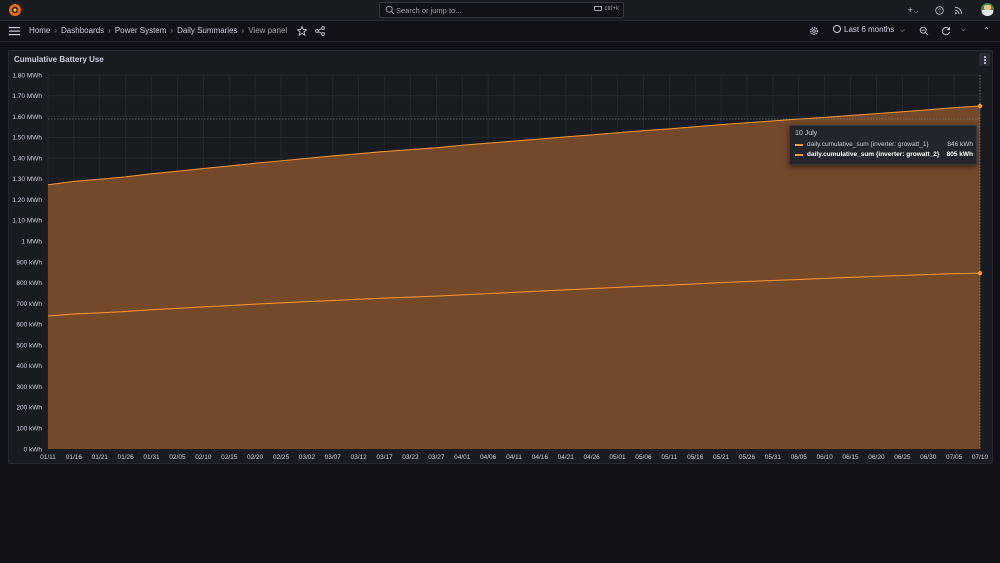 This screenshot has height=563, width=1000. Describe the element at coordinates (359, 457) in the screenshot. I see `x-tick-label: 03/12` at that location.